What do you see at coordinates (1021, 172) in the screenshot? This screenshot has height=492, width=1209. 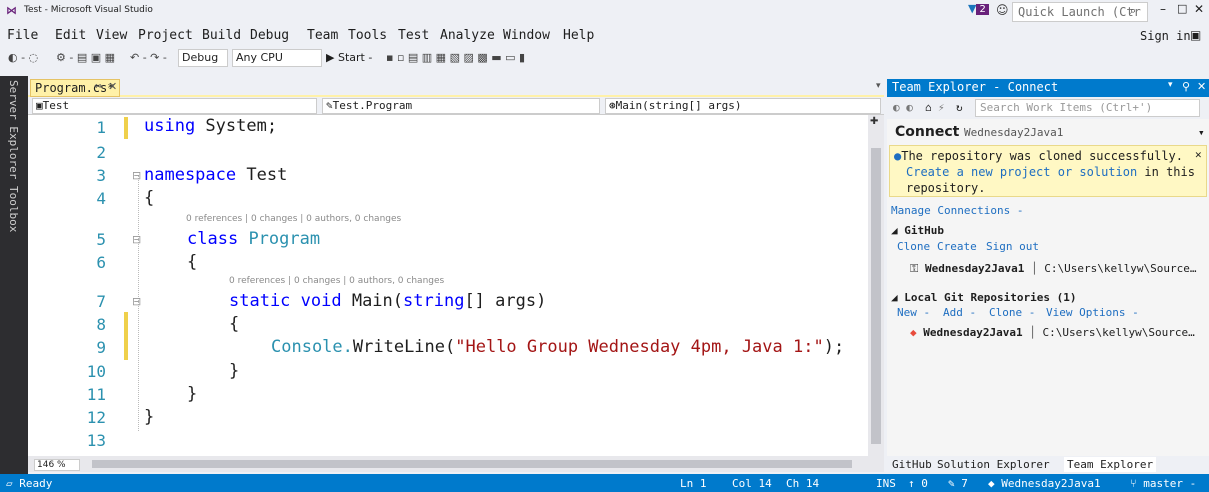 I see `create-project-link: Create a new project or solution` at bounding box center [1021, 172].